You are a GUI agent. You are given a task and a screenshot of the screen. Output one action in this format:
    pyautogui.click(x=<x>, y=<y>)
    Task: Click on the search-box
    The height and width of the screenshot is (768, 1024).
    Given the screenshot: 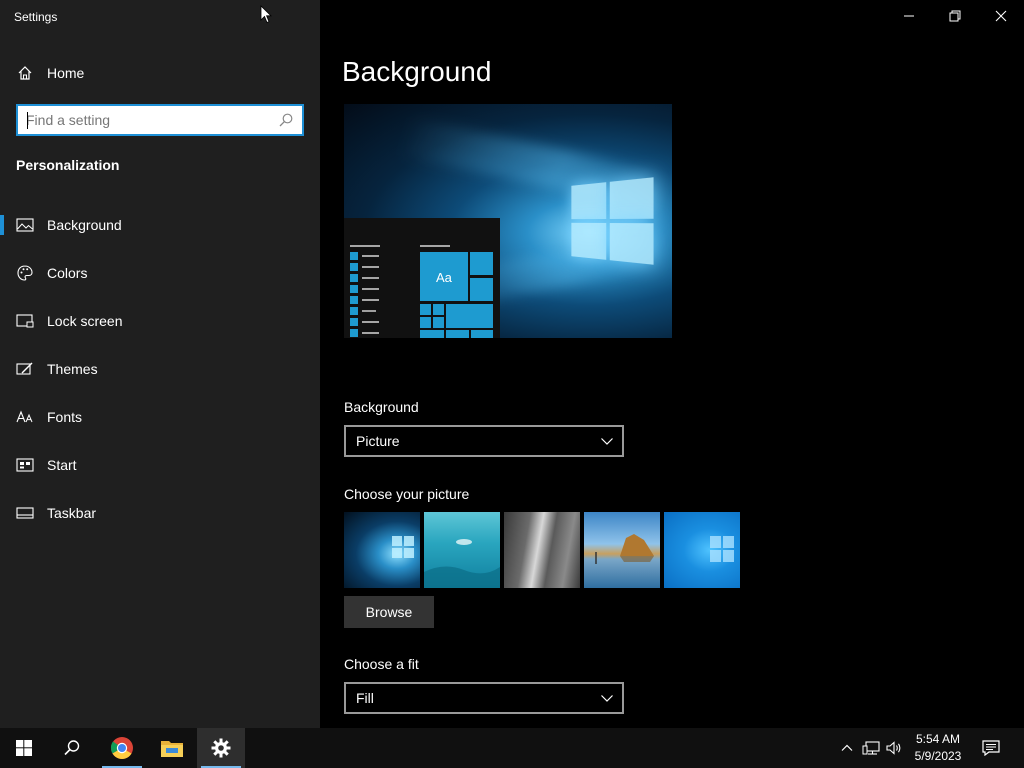 What is the action you would take?
    pyautogui.click(x=160, y=120)
    